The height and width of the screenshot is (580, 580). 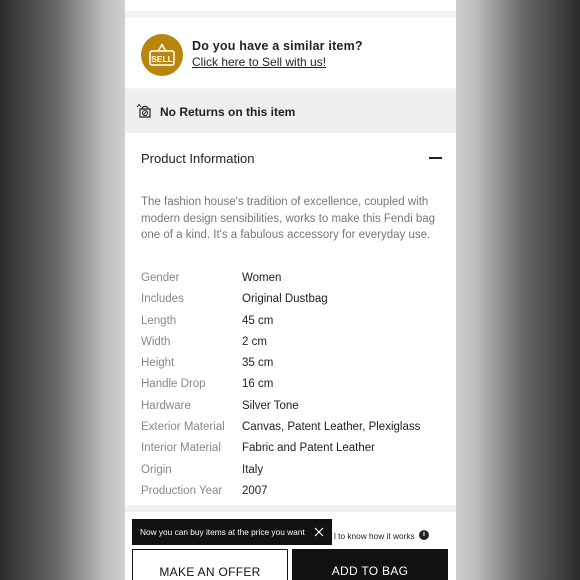 I want to click on attribute-key: Exterior Material, so click(x=183, y=427).